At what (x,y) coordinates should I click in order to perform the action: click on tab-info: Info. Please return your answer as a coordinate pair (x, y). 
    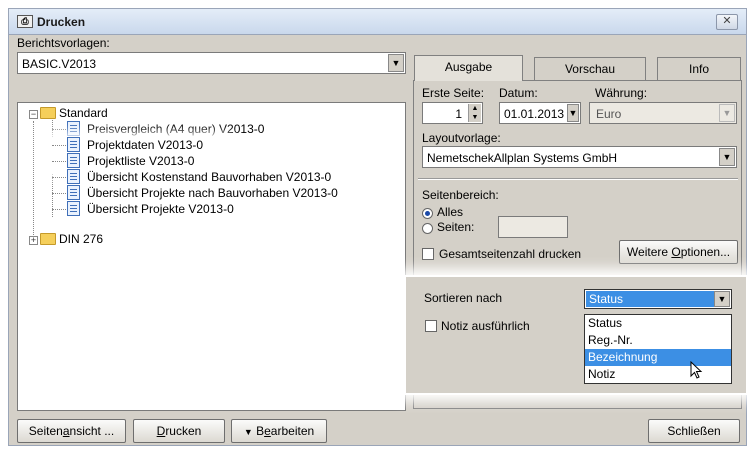
    Looking at the image, I should click on (699, 69).